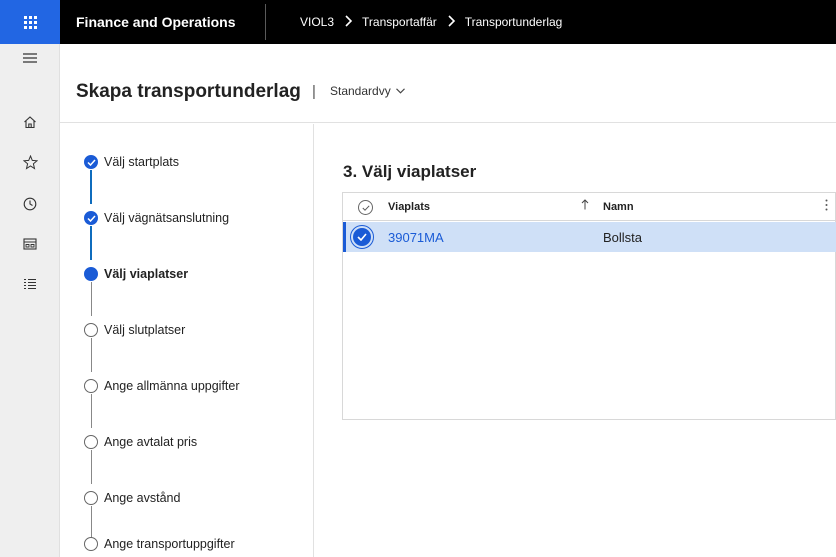 The height and width of the screenshot is (557, 836). I want to click on step-8: Ange transportuppgifter, so click(159, 544).